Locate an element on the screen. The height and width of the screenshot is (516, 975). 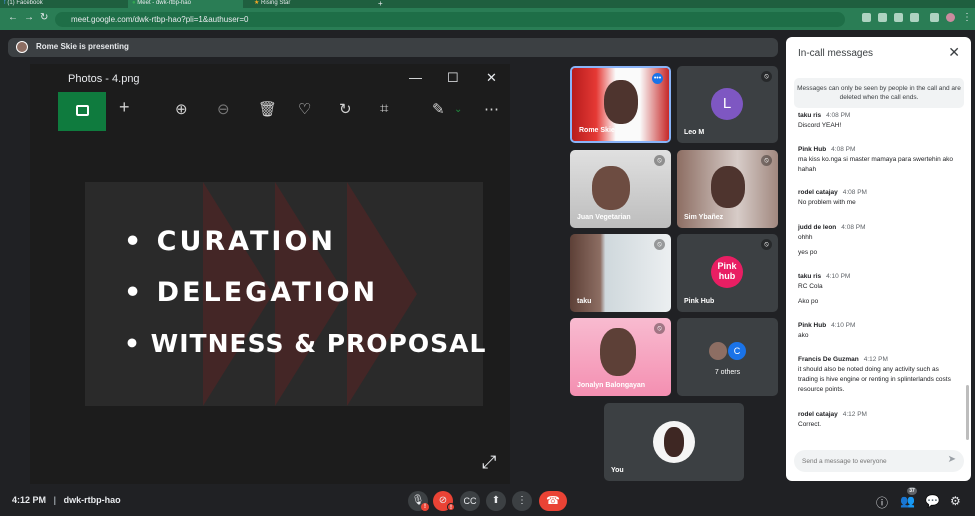
zoom-out-icon: ⊖ is located at coordinates (223, 109).